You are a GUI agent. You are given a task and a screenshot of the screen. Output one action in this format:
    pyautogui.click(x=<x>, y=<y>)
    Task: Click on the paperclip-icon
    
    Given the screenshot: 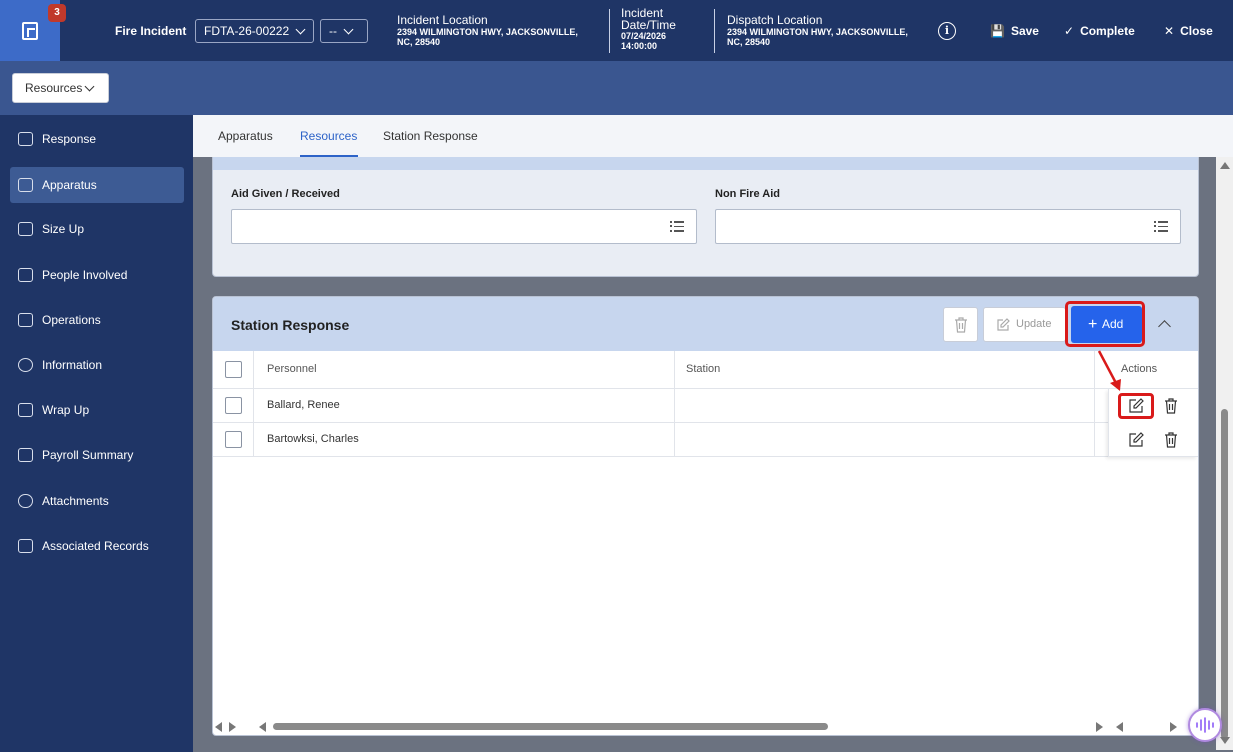 What is the action you would take?
    pyautogui.click(x=25, y=501)
    